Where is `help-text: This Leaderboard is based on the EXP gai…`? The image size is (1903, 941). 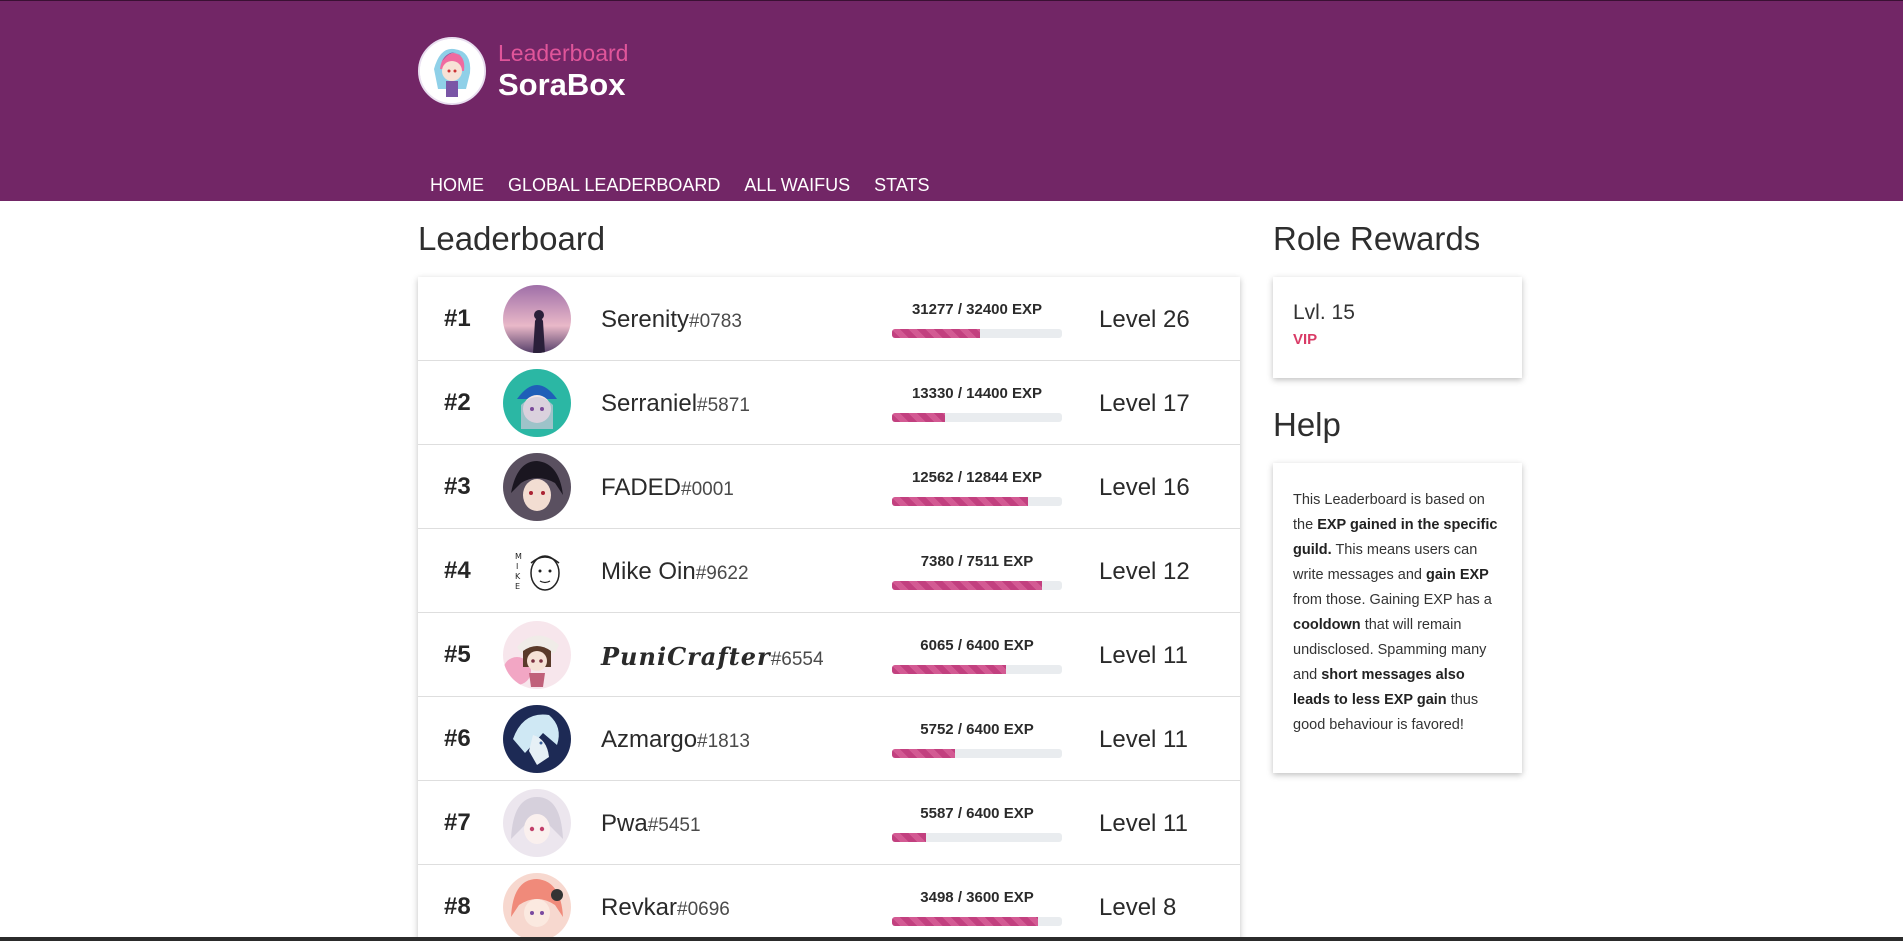
help-text: This Leaderboard is based on the EXP gai… is located at coordinates (1395, 612).